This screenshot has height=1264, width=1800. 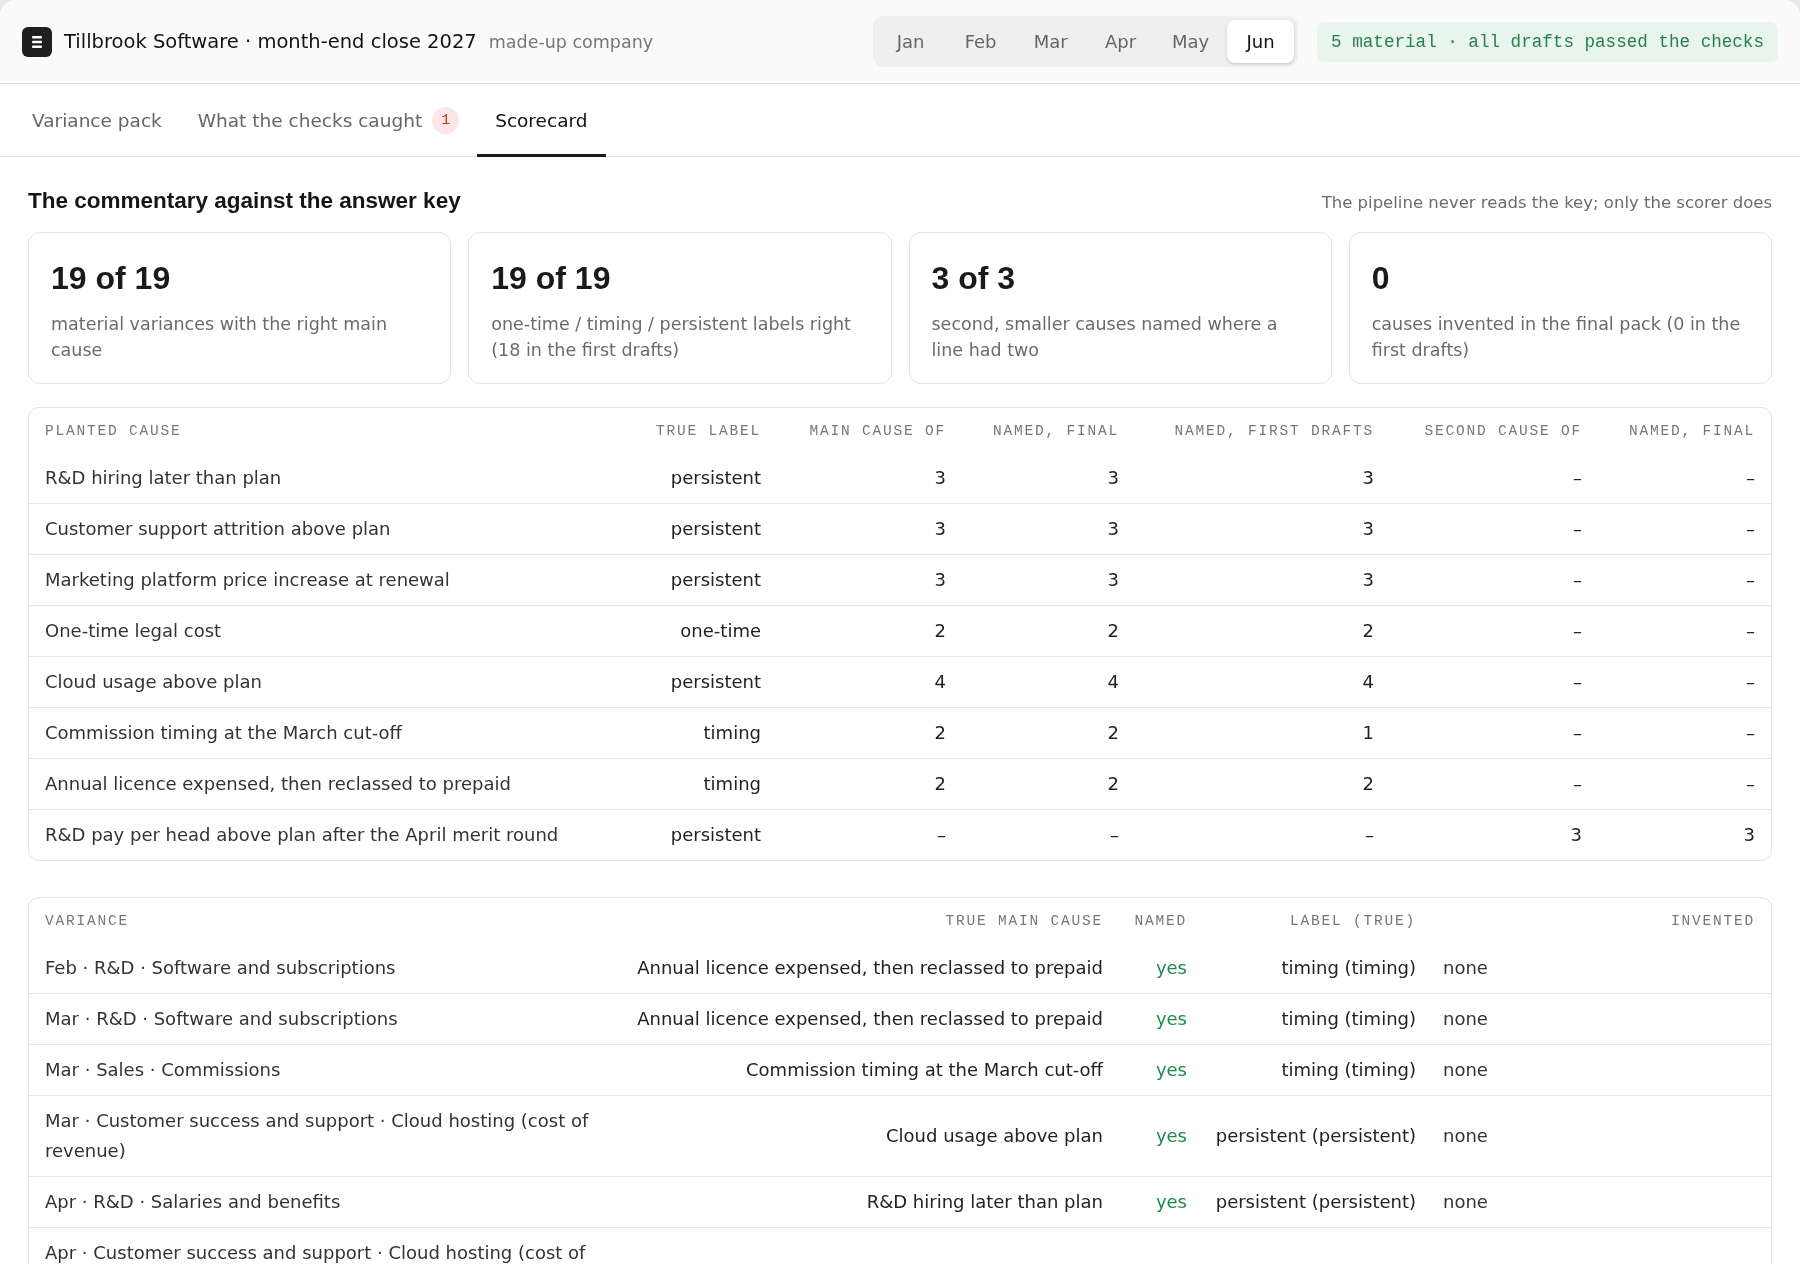 I want to click on table-cell-text: Mar · Customer success and support · Cloud hosting (cost of revenue), so click(x=317, y=1136).